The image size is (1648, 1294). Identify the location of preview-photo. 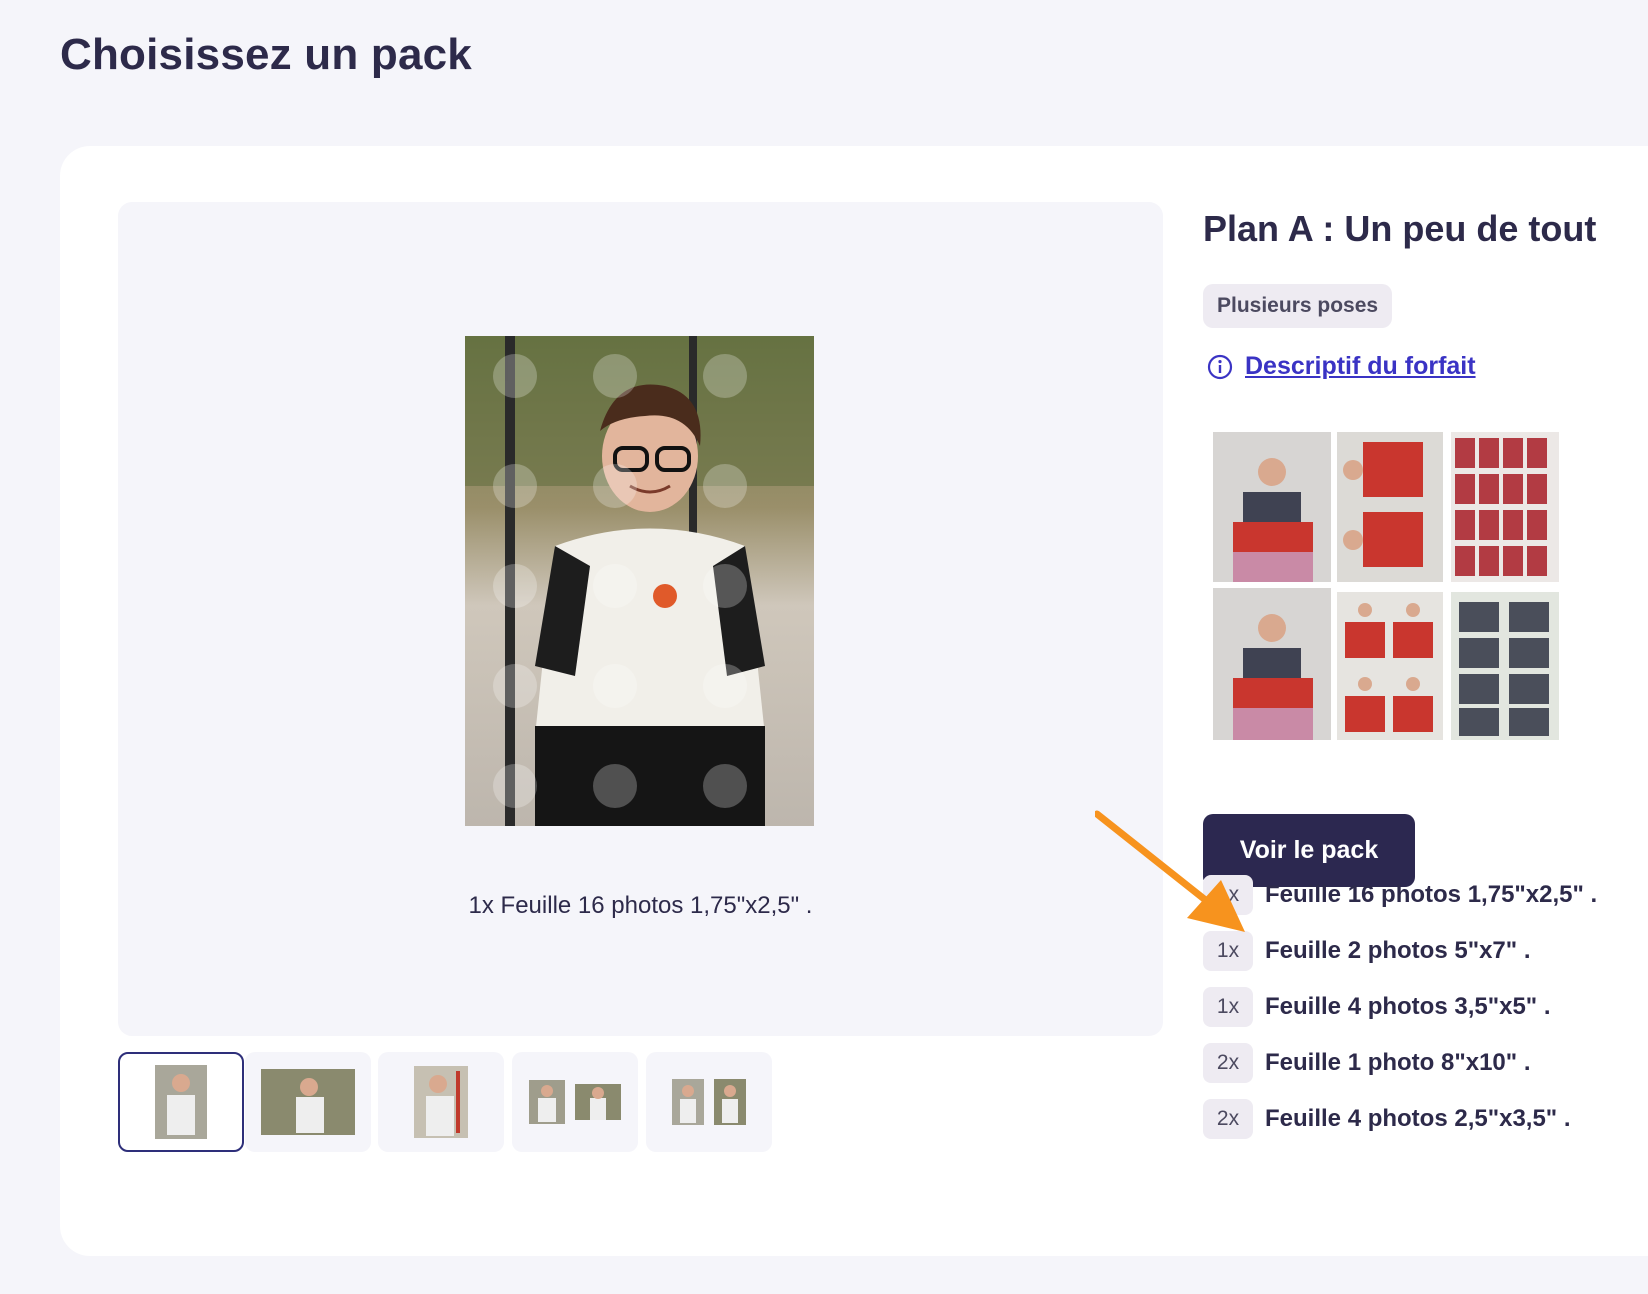
(639, 581).